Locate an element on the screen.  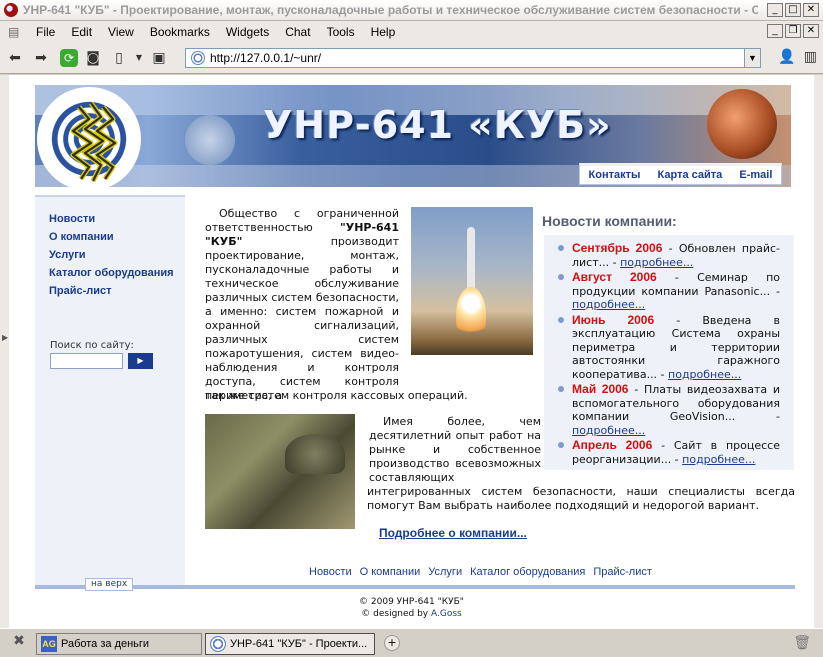
browser-page-icon is located at coordinates (218, 644).